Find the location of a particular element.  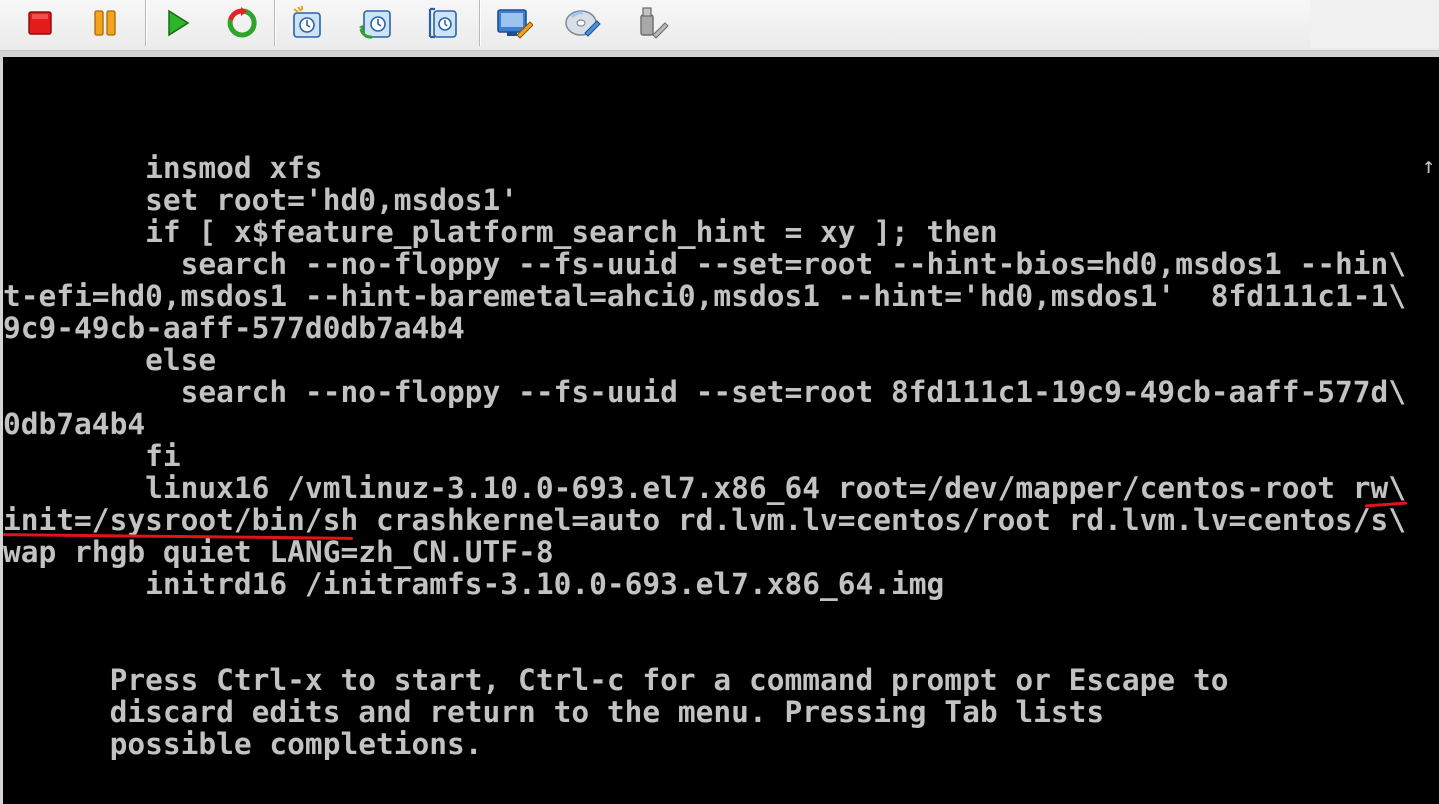

edit-settings-icon is located at coordinates (515, 24).